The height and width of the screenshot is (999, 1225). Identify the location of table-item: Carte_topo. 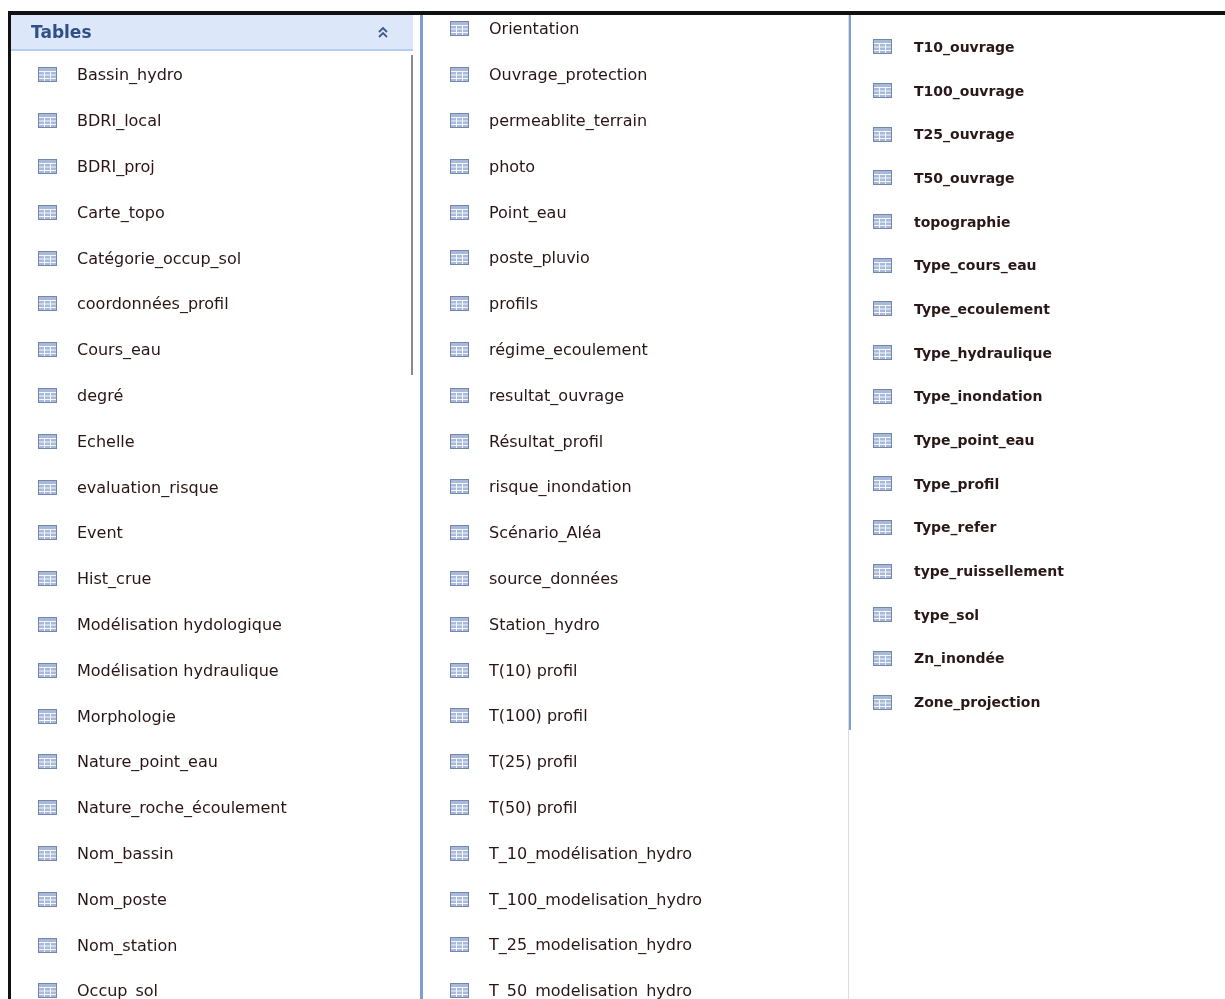
(212, 212).